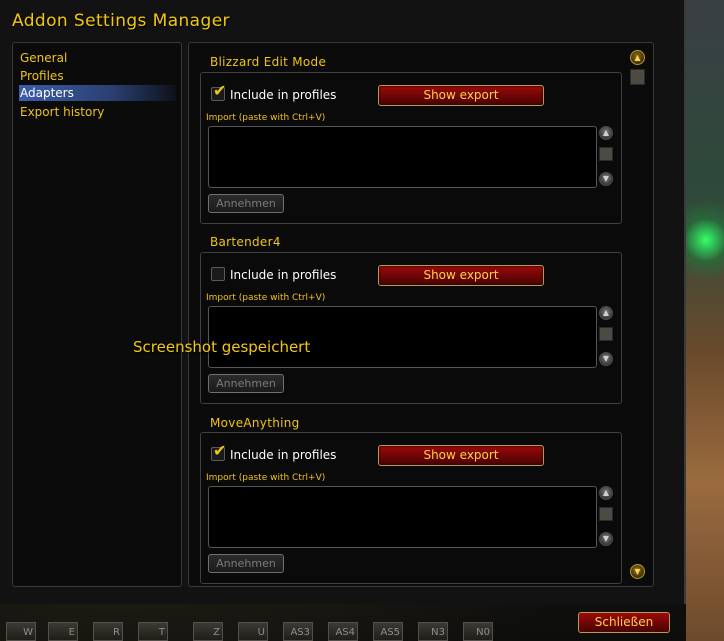 Image resolution: width=724 pixels, height=641 pixels. Describe the element at coordinates (97, 93) in the screenshot. I see `nav-item-adapters: Adapters` at that location.